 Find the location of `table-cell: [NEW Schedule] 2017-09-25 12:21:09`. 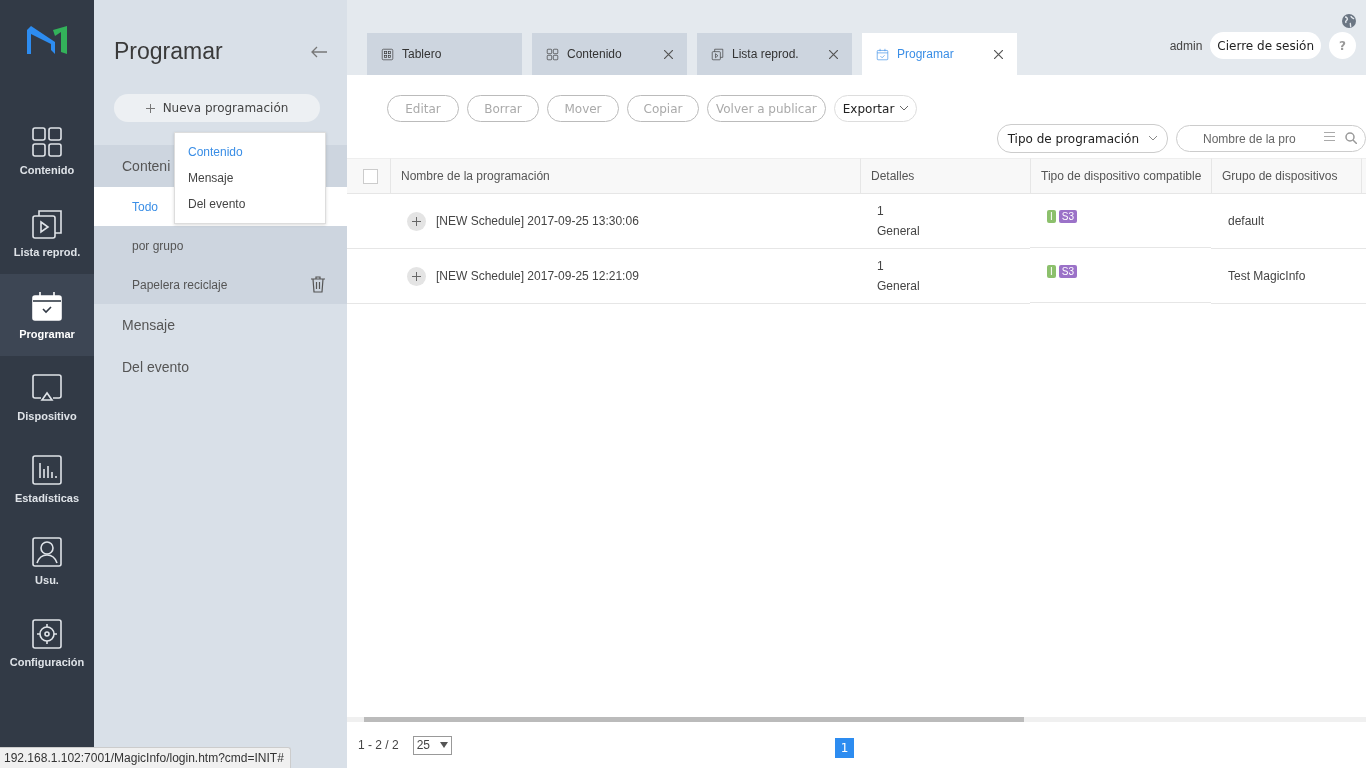

table-cell: [NEW Schedule] 2017-09-25 12:21:09 is located at coordinates (537, 276).